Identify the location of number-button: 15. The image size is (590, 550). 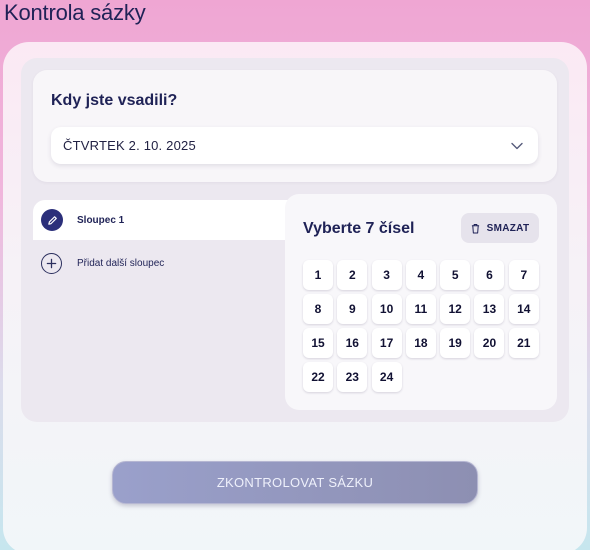
(318, 343).